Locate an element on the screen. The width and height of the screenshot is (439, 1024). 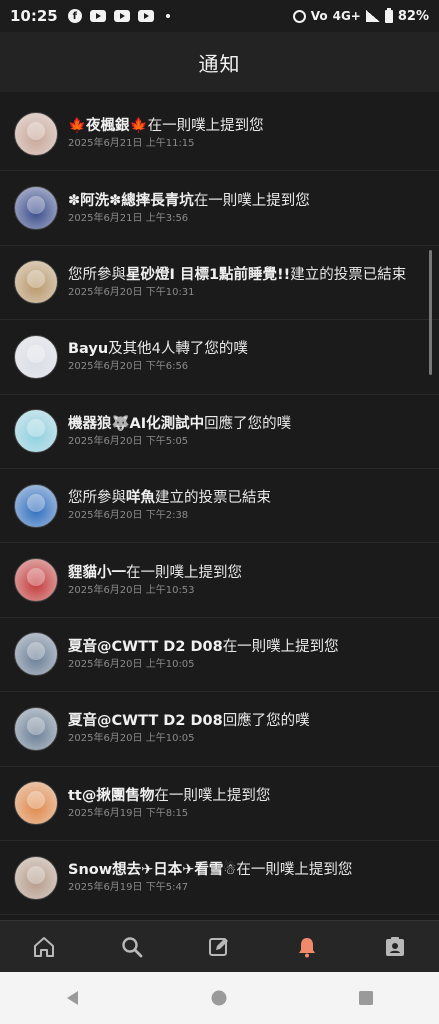
notification-user-name: tt@揪團售物 is located at coordinates (111, 796).